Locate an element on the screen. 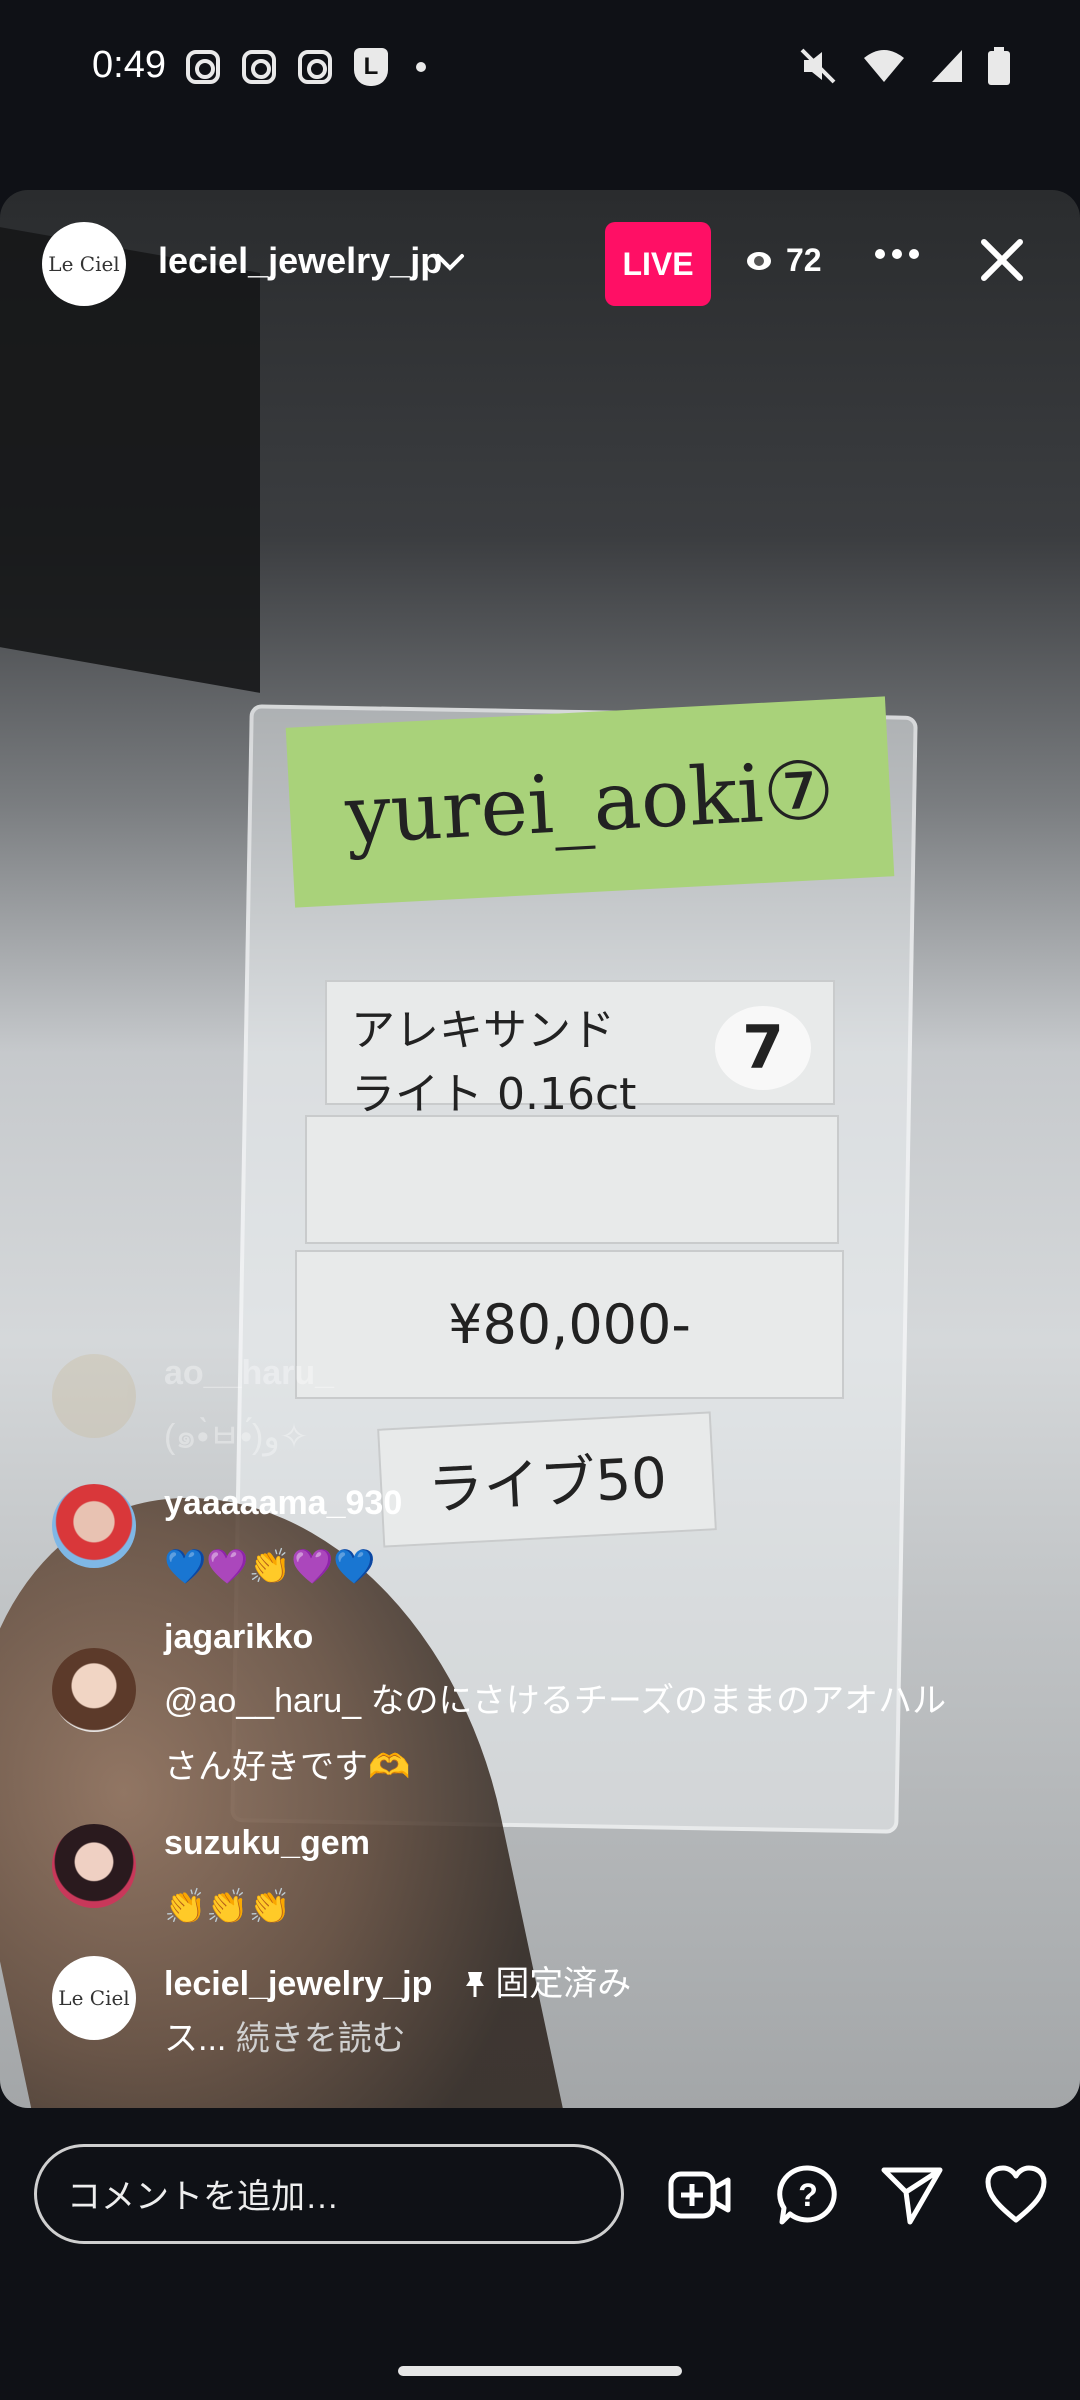 Image resolution: width=1080 pixels, height=2400 pixels. battery-icon is located at coordinates (999, 68).